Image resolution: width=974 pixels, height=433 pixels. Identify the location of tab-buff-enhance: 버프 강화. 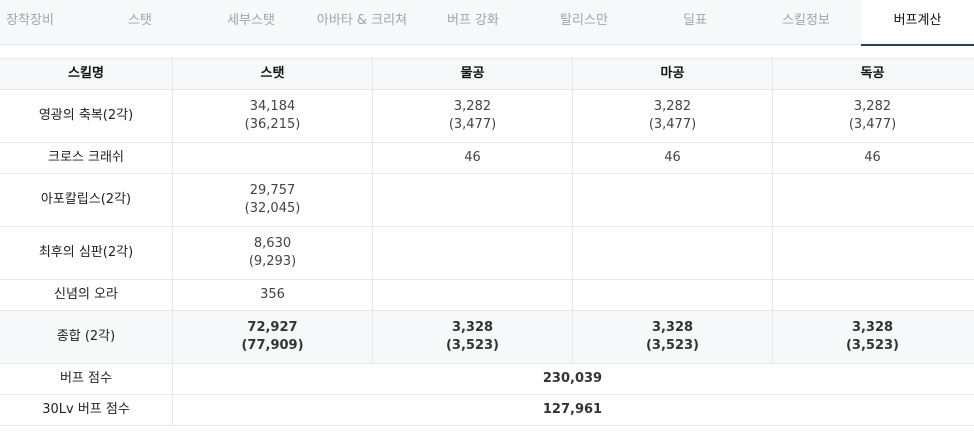
(473, 22).